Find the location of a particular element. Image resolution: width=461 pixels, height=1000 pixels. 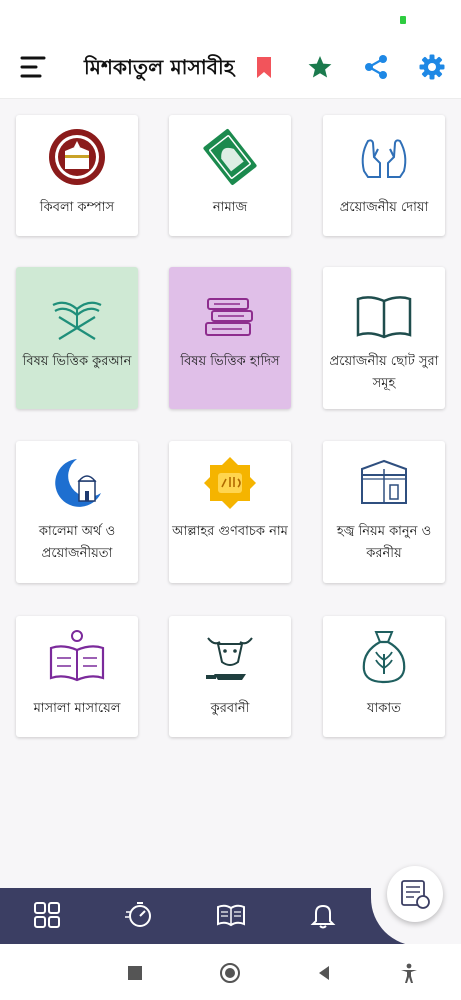

card-short-surah: প্রয়োজনীয় ছোট সুরা সমূহ is located at coordinates (384, 338).